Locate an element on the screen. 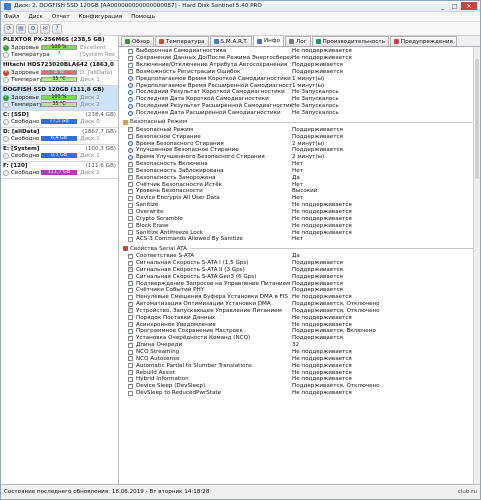  info-label: Sanitize is located at coordinates (147, 205).